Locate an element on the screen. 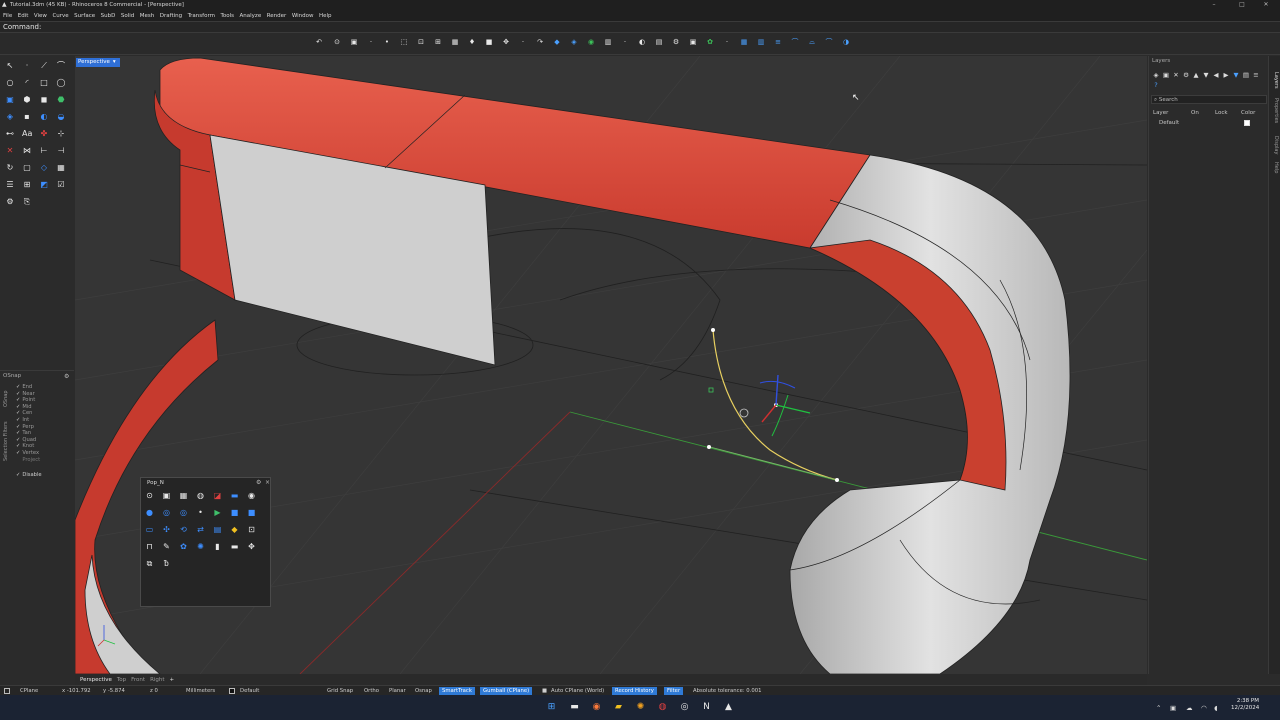  menu-render: Render is located at coordinates (277, 16).